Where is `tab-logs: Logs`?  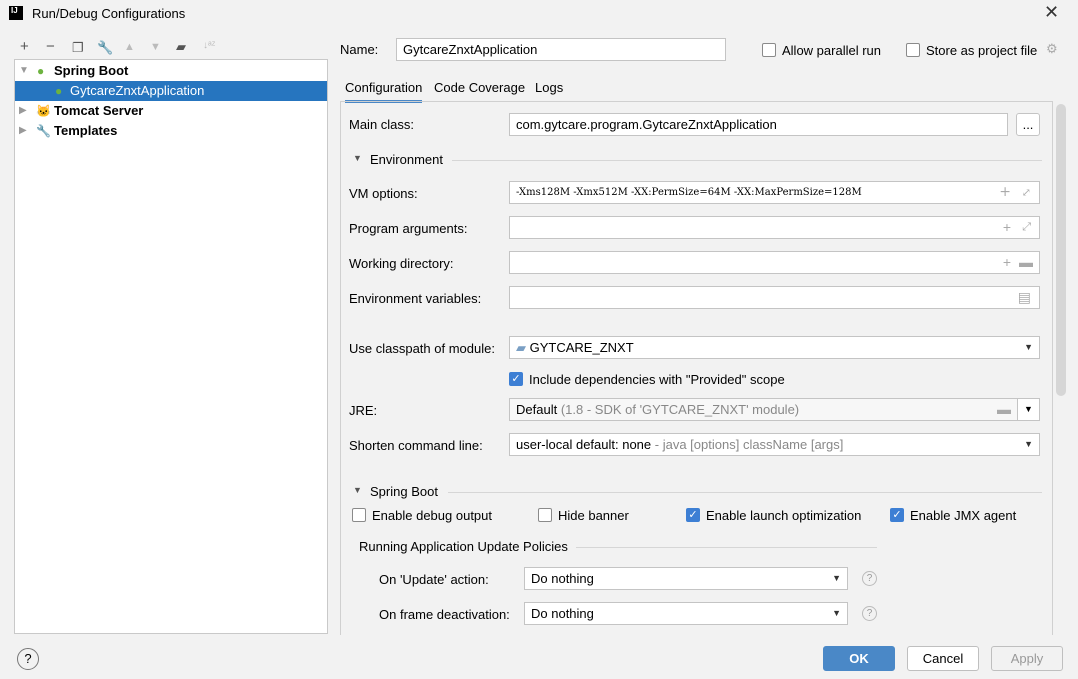 tab-logs: Logs is located at coordinates (549, 87).